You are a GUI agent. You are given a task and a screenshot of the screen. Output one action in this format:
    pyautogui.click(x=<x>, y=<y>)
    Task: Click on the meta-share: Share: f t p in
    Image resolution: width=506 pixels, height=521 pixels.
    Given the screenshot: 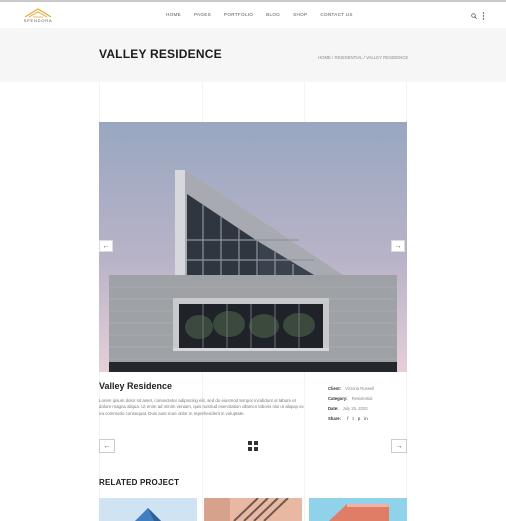 What is the action you would take?
    pyautogui.click(x=351, y=421)
    